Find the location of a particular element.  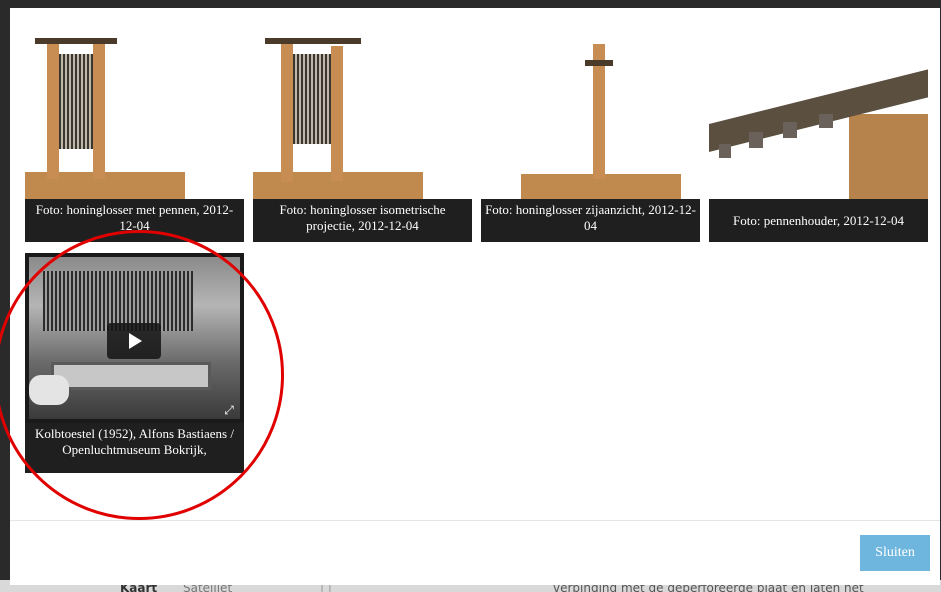

play-icon is located at coordinates (135, 341).